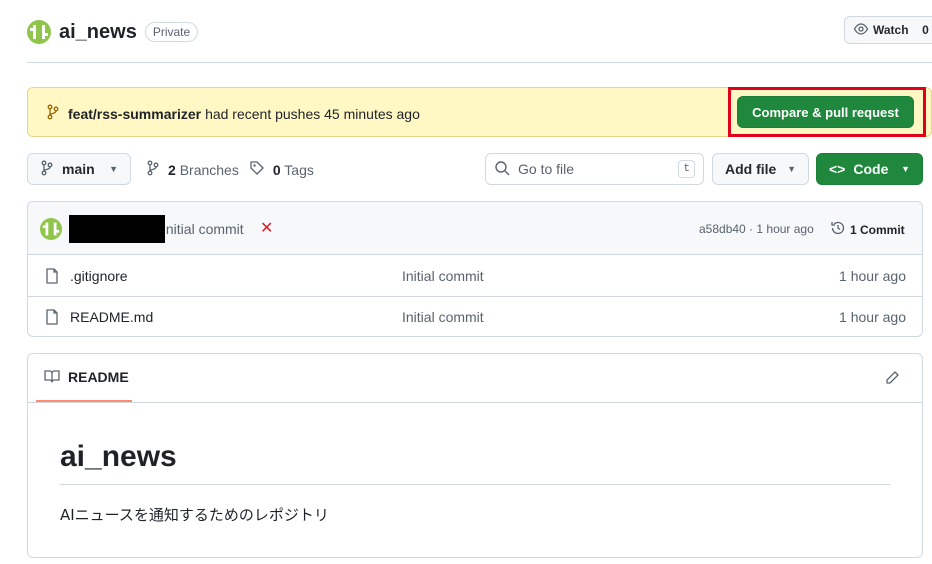 The height and width of the screenshot is (564, 932). Describe the element at coordinates (479, 62) in the screenshot. I see `header-divider` at that location.